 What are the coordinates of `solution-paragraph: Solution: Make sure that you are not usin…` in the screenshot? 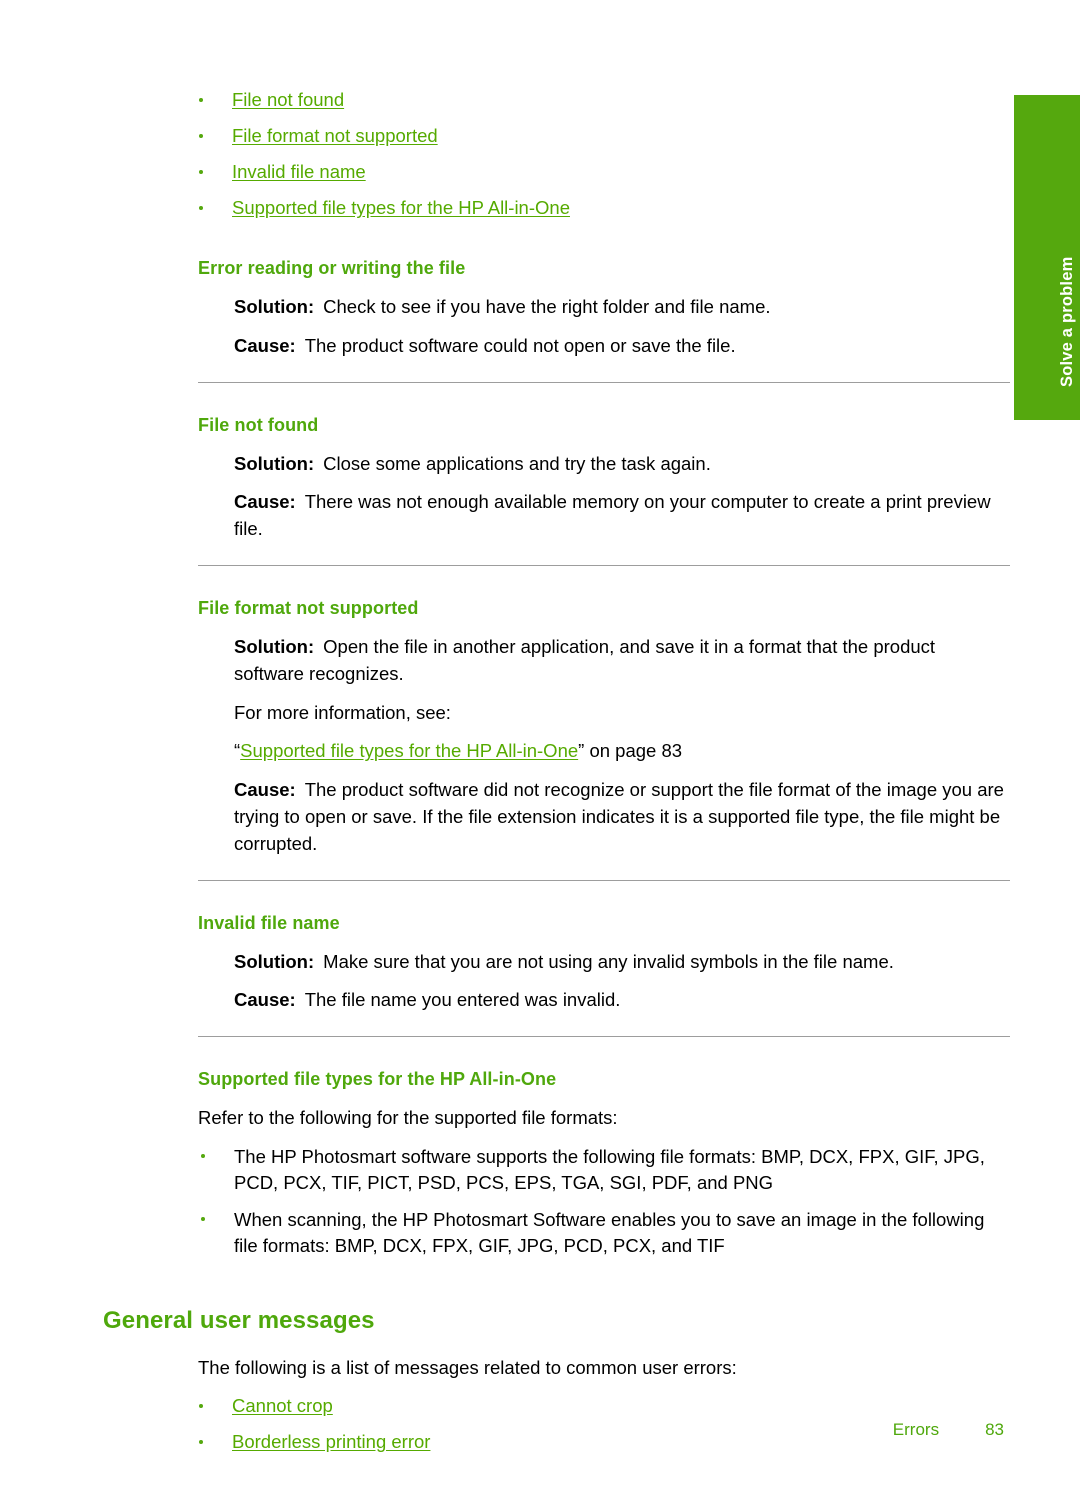 It's located at (619, 962).